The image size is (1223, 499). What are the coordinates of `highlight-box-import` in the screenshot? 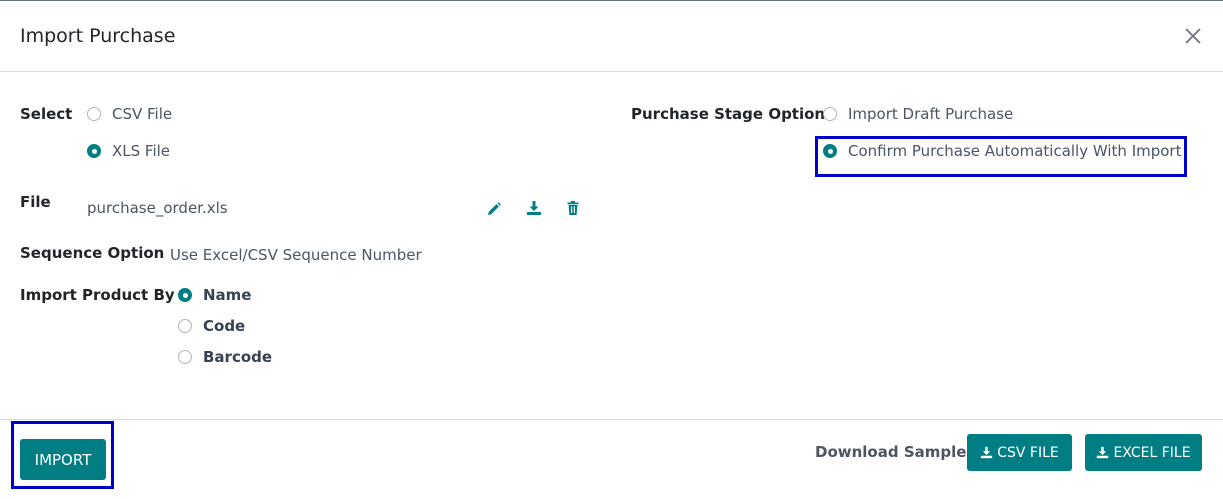 It's located at (62, 455).